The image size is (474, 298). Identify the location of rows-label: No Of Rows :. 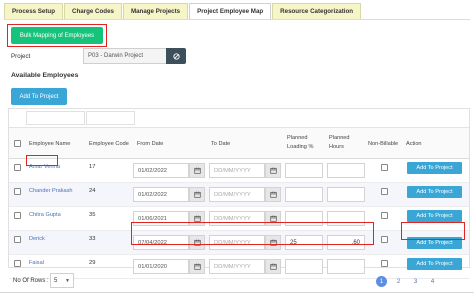
(31, 281).